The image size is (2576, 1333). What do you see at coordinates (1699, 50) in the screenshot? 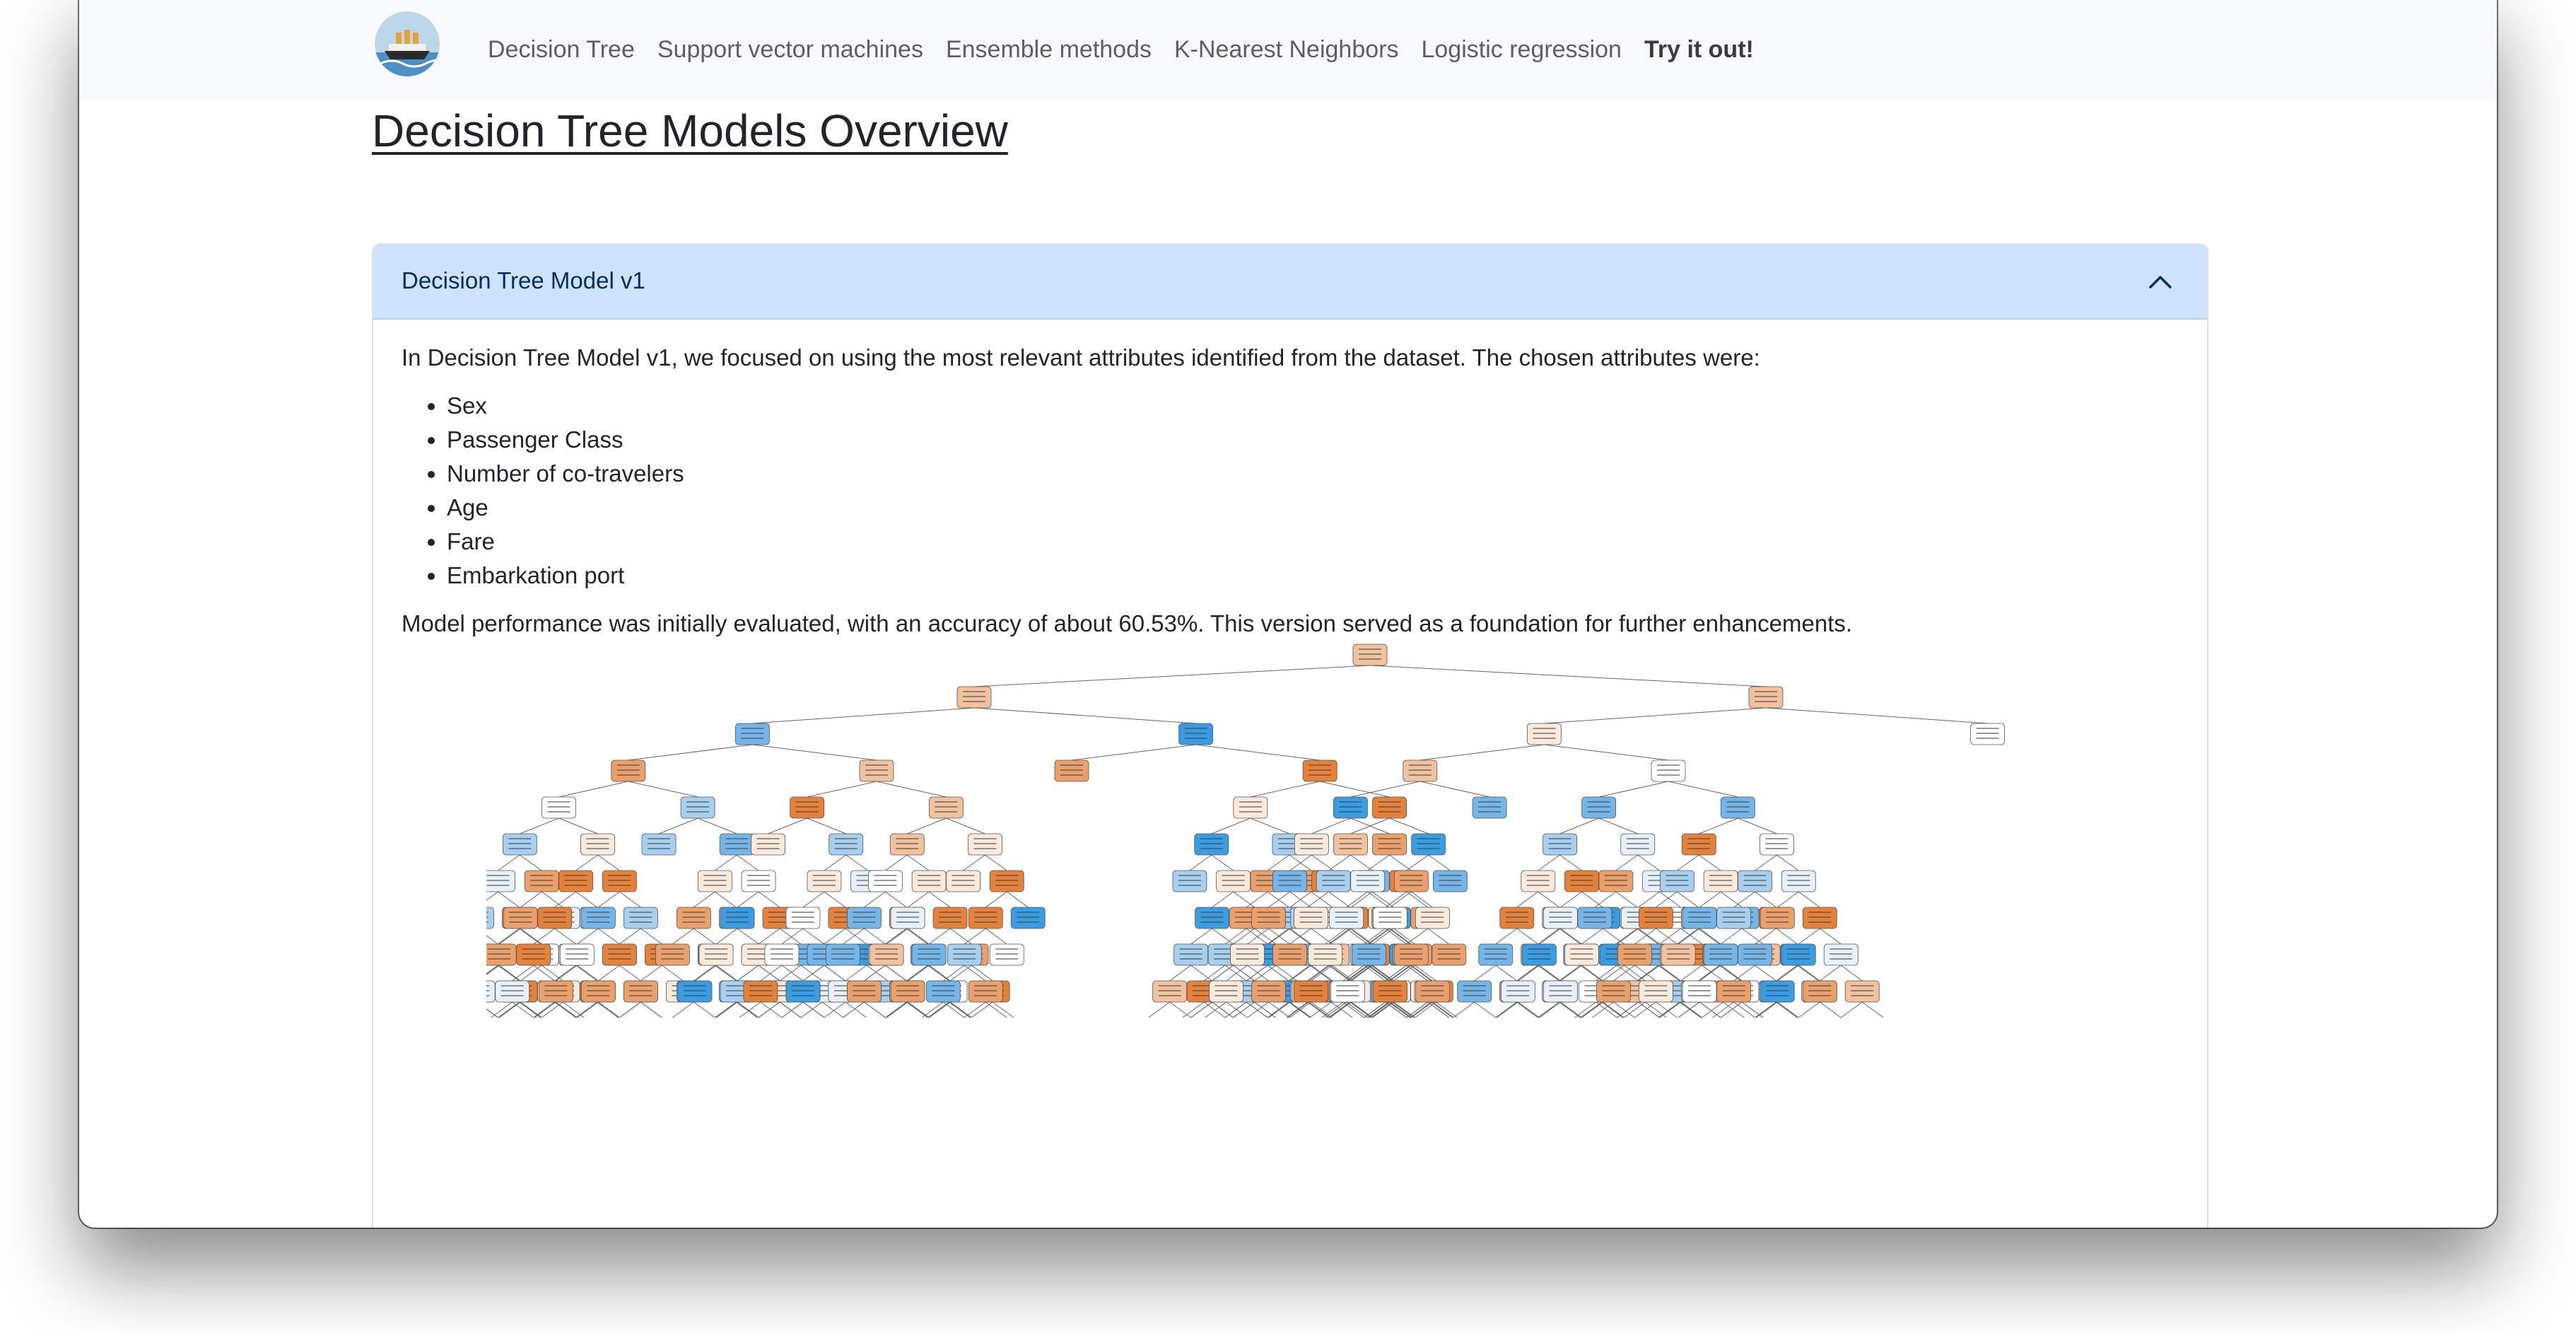
I see `nav-link-try-it-out: Try it out!` at bounding box center [1699, 50].